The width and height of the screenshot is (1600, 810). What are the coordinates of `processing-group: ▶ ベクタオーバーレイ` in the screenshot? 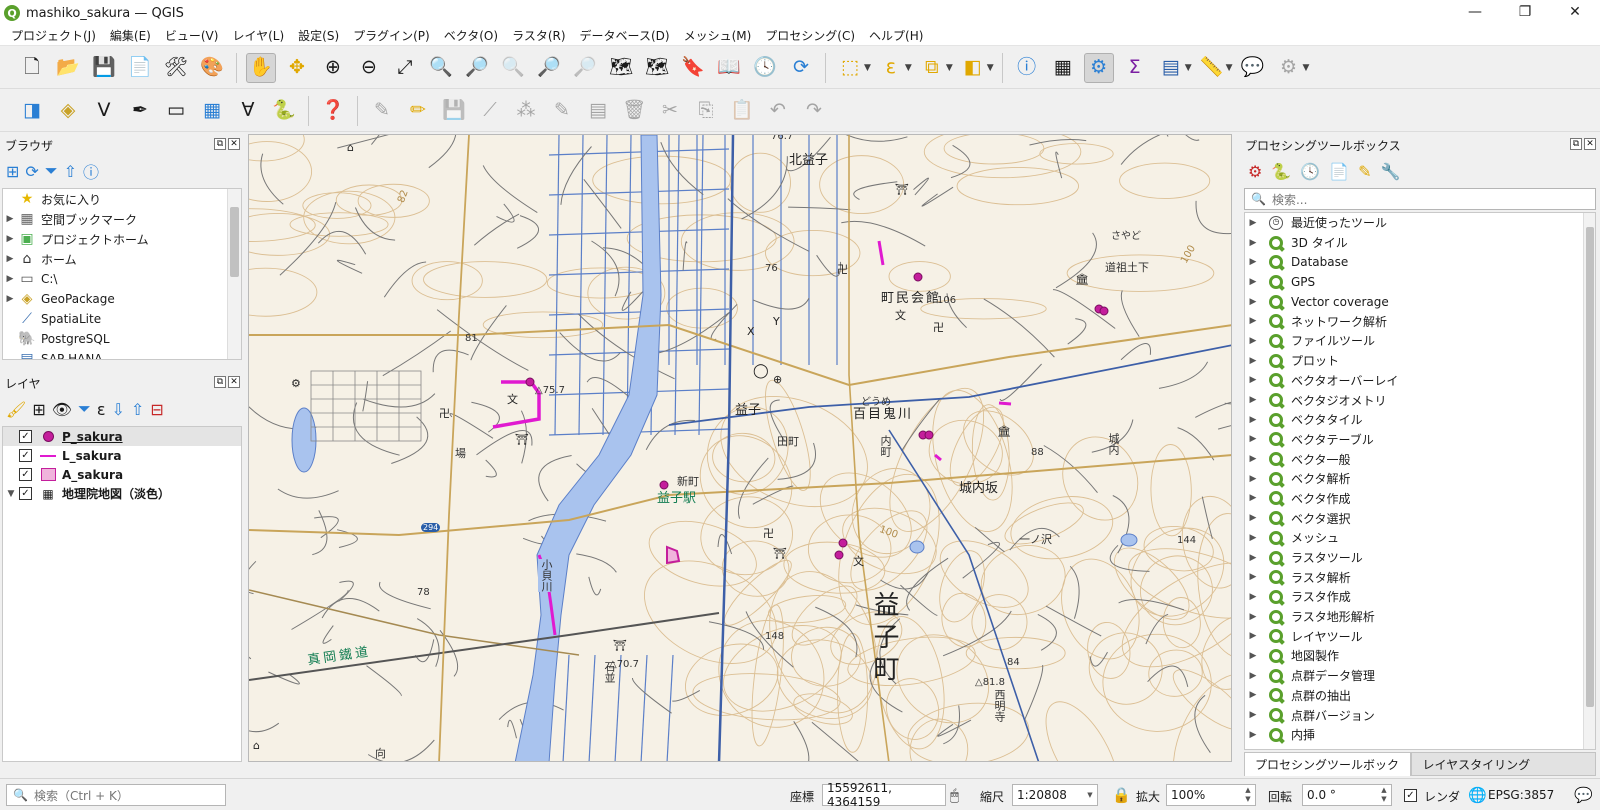 It's located at (1420, 381).